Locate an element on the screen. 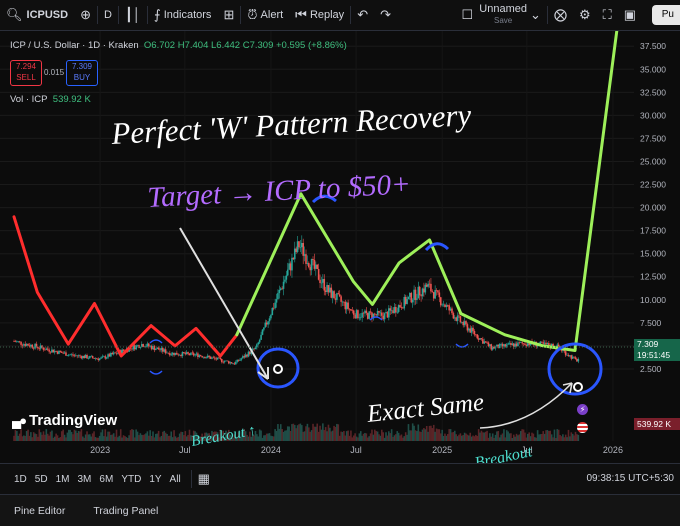 The image size is (680, 526). range-button-1d: 1D is located at coordinates (20, 479).